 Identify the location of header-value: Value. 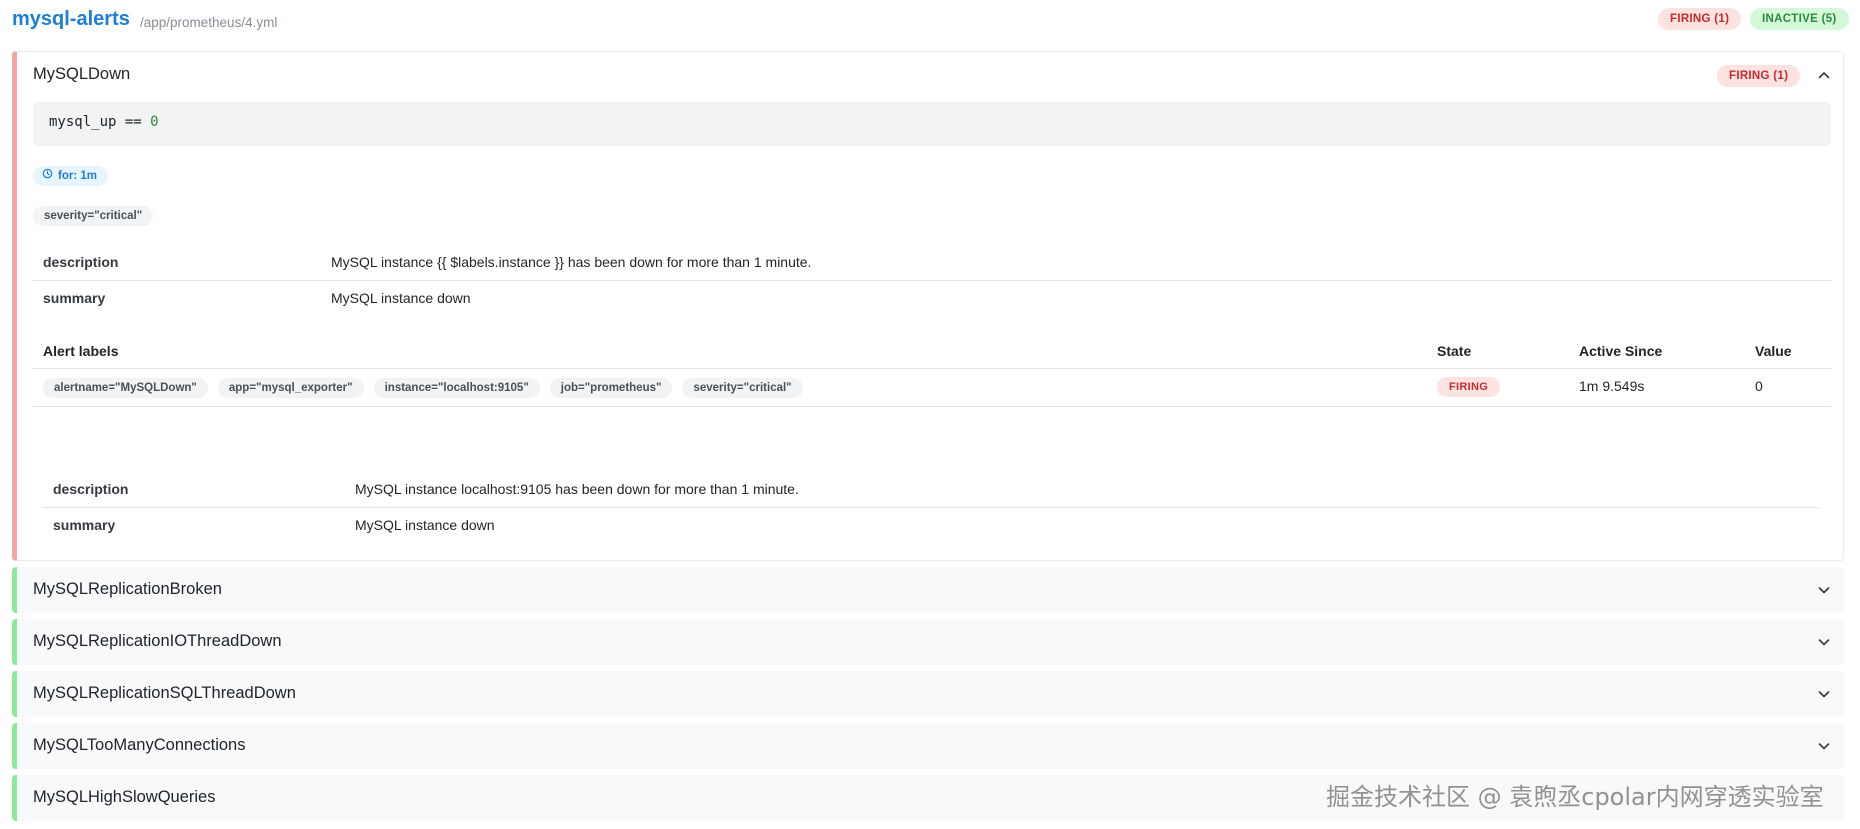
(1773, 351).